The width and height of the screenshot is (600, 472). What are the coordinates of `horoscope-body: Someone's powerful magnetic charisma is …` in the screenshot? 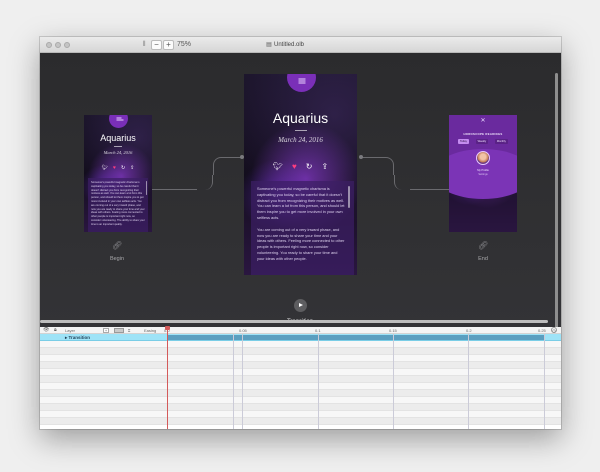 It's located at (118, 203).